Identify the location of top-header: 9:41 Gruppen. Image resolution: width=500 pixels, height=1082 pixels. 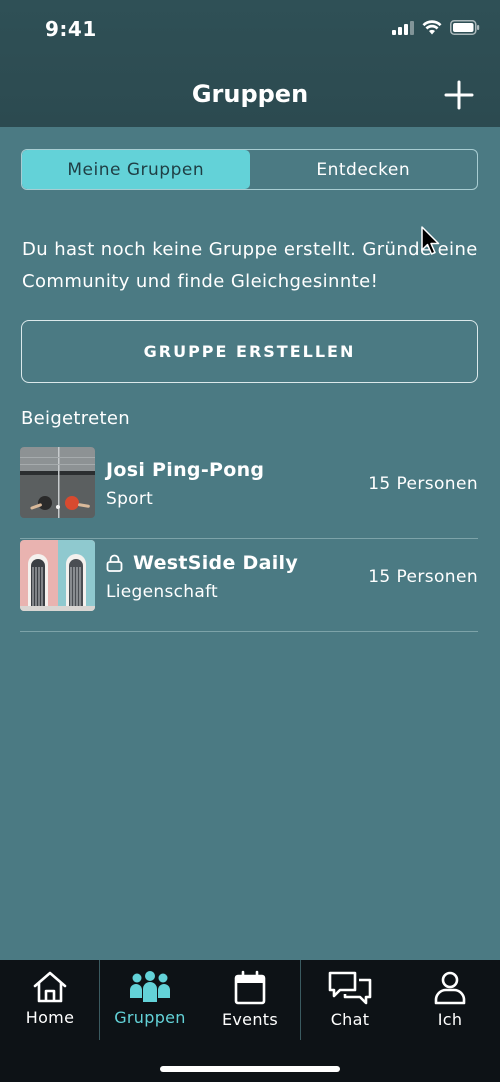
(250, 63).